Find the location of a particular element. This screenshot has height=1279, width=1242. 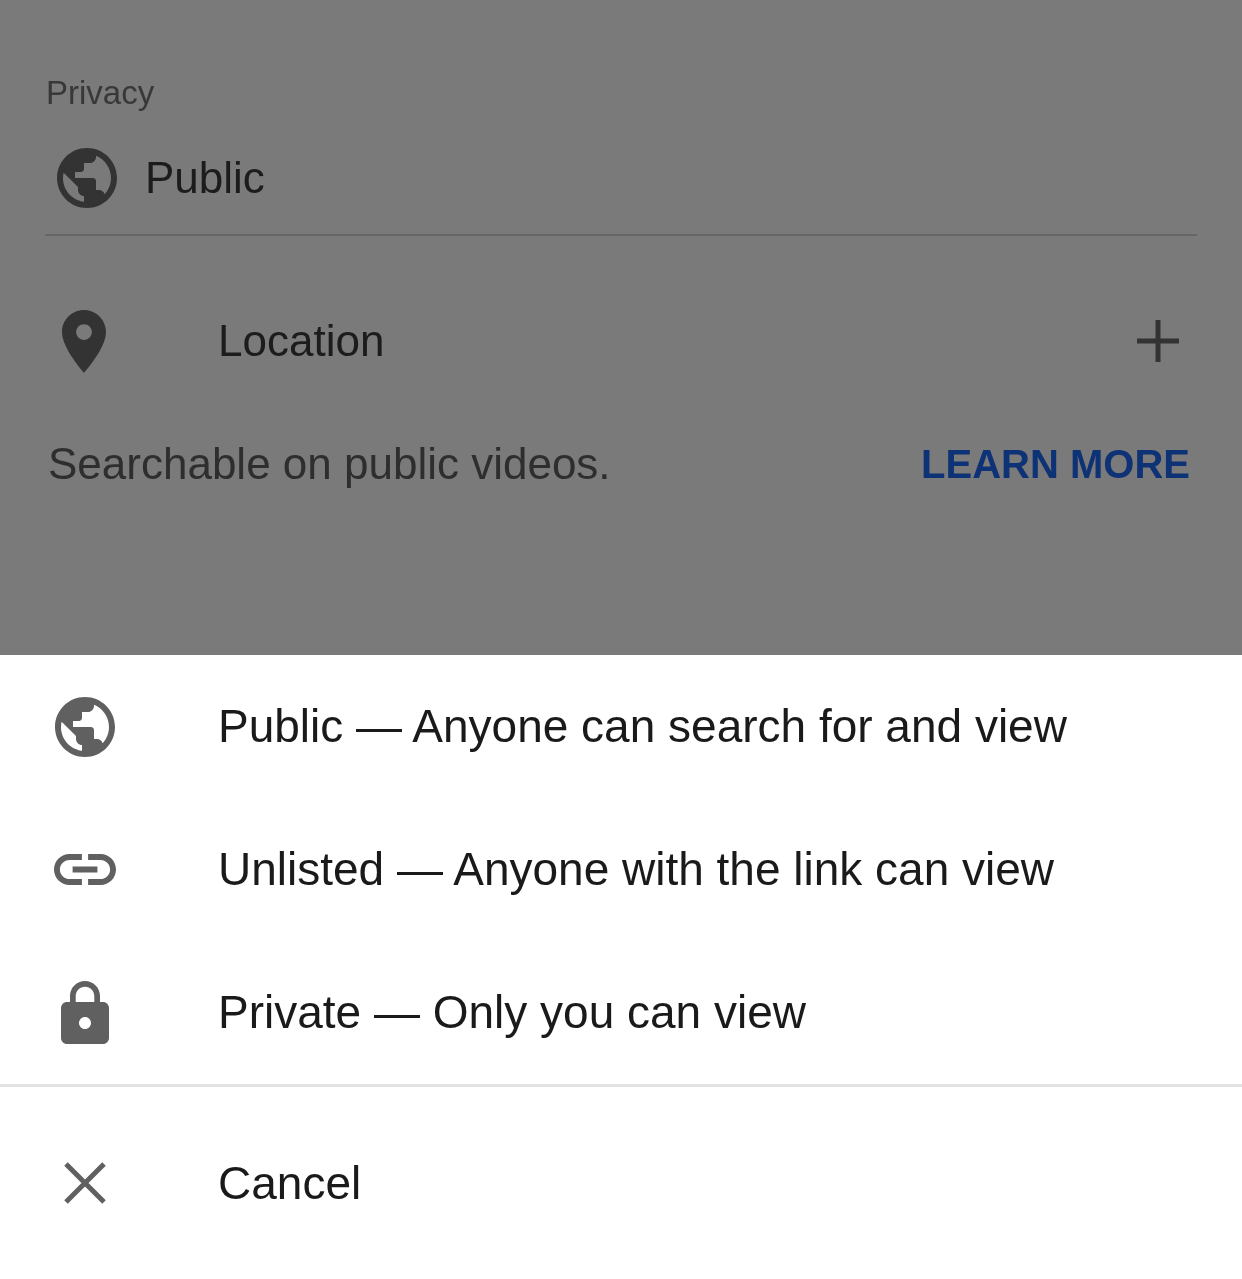

menu-item: Public — Anyone can search for and view is located at coordinates (621, 726).